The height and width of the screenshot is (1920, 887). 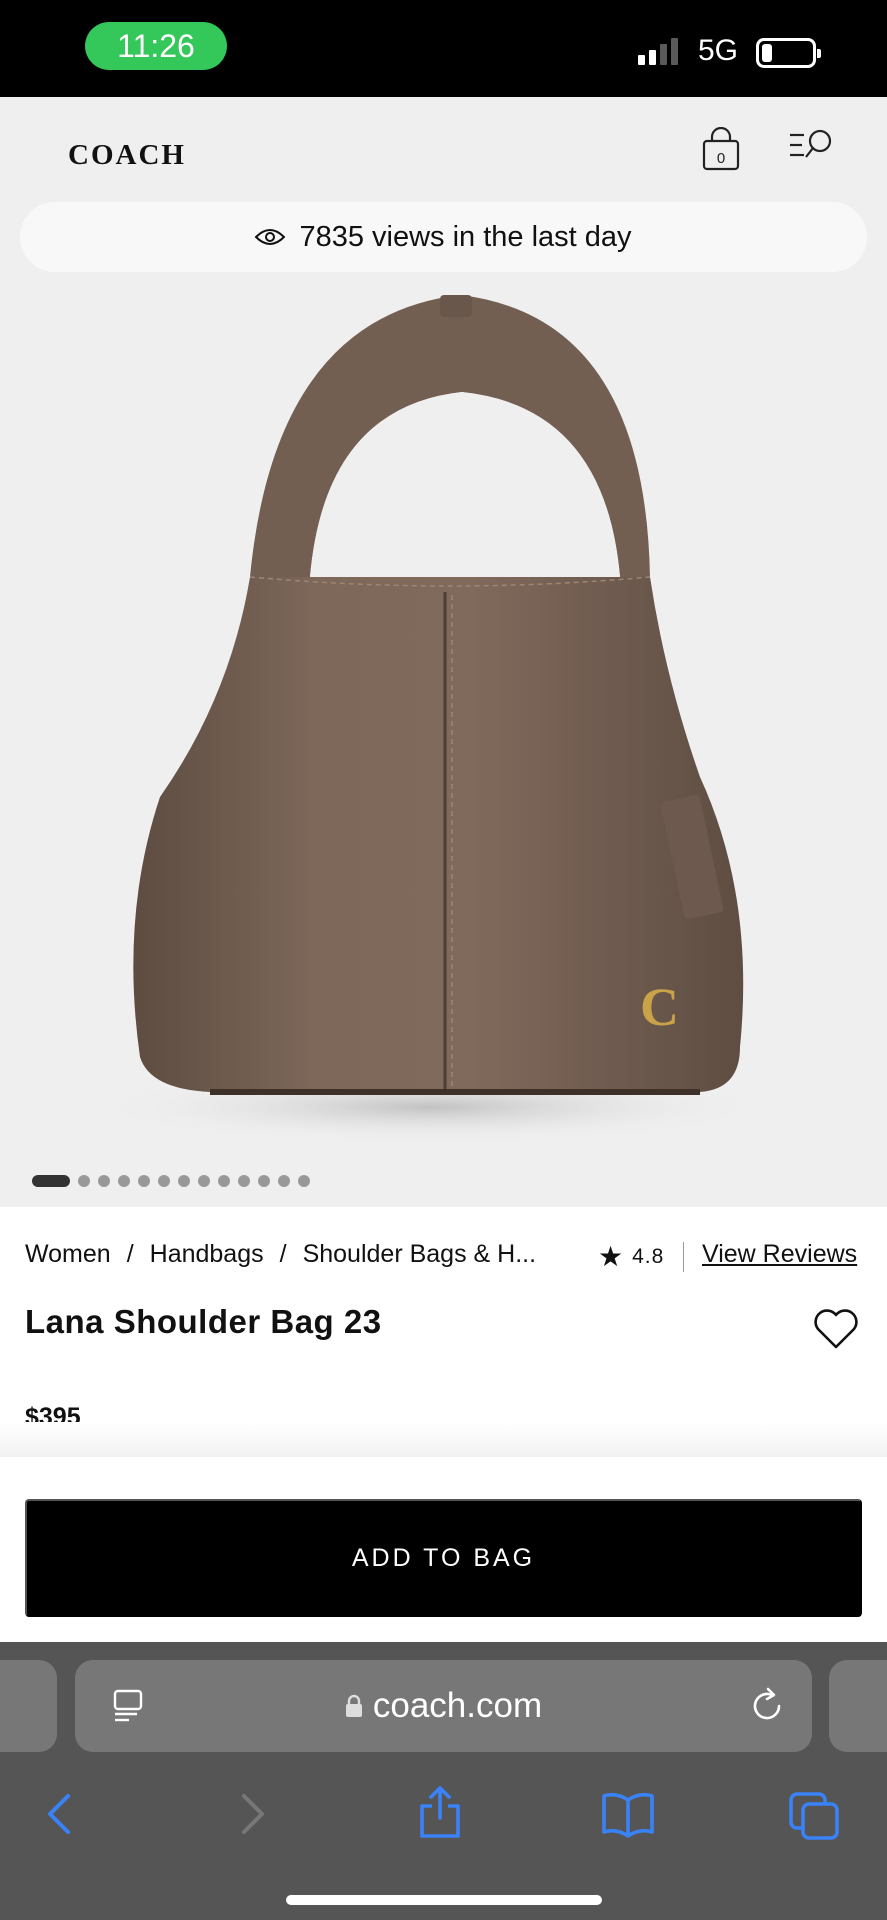 I want to click on cellular-signal-icon, so click(x=658, y=51).